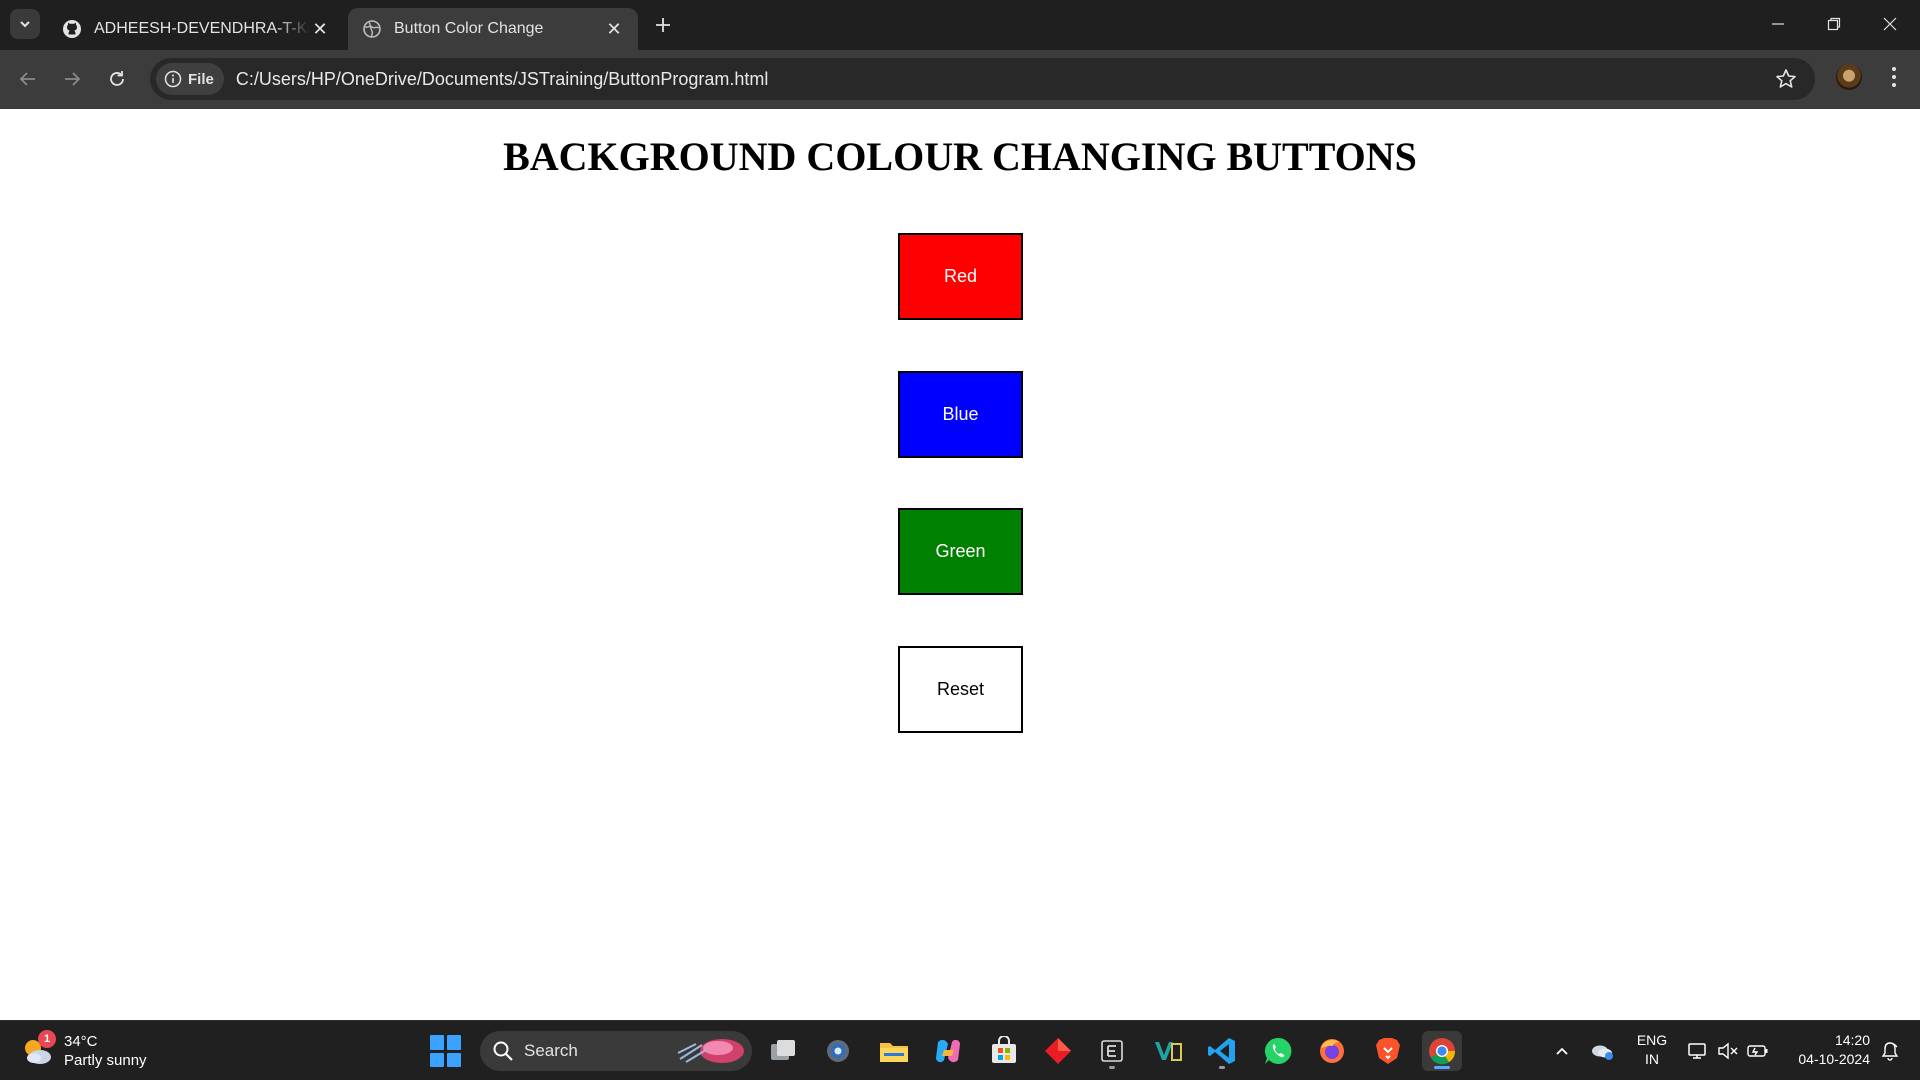  What do you see at coordinates (960, 689) in the screenshot?
I see `reset-button: Reset` at bounding box center [960, 689].